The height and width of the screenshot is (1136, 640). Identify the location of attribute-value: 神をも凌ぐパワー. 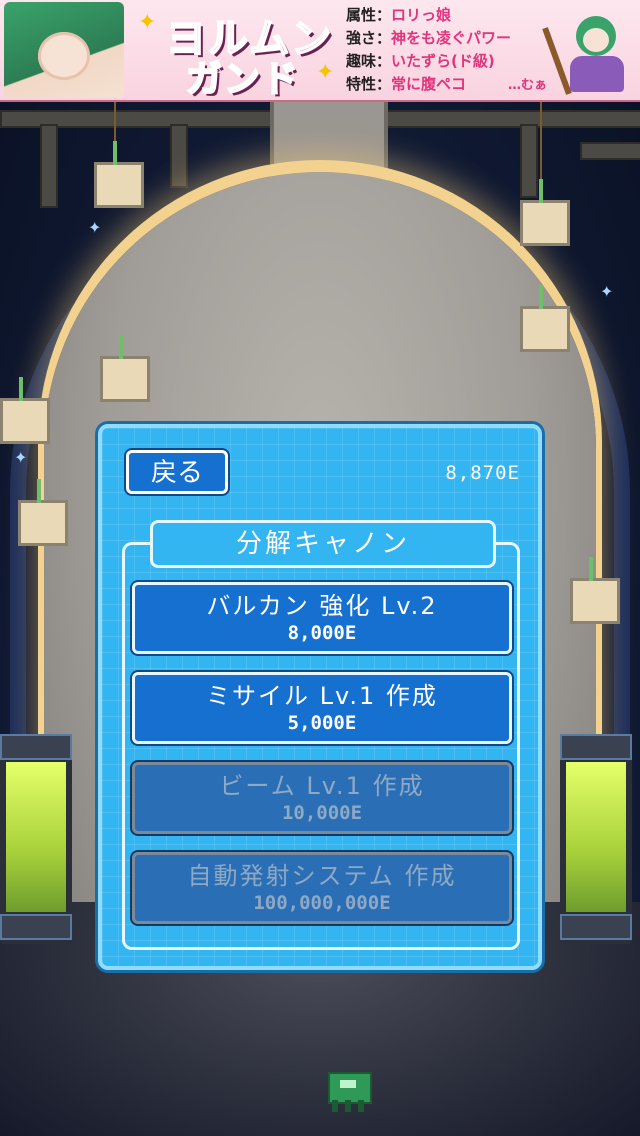
(451, 38).